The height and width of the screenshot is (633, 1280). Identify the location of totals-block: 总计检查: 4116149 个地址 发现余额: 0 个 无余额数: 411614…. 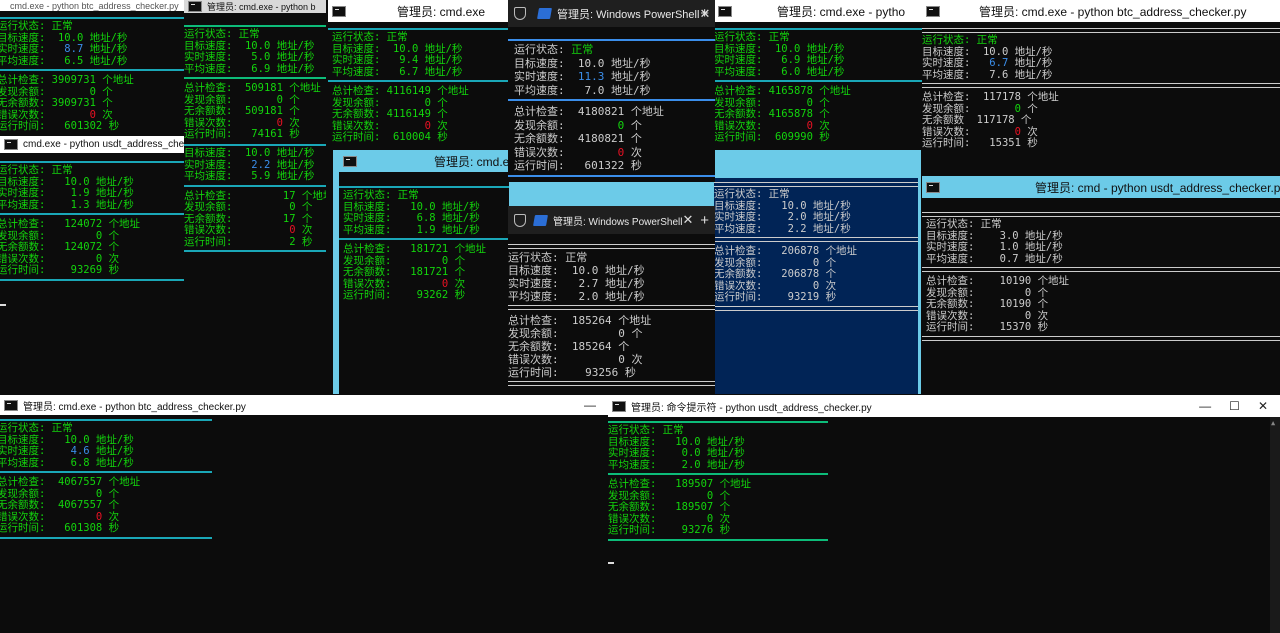
(400, 114).